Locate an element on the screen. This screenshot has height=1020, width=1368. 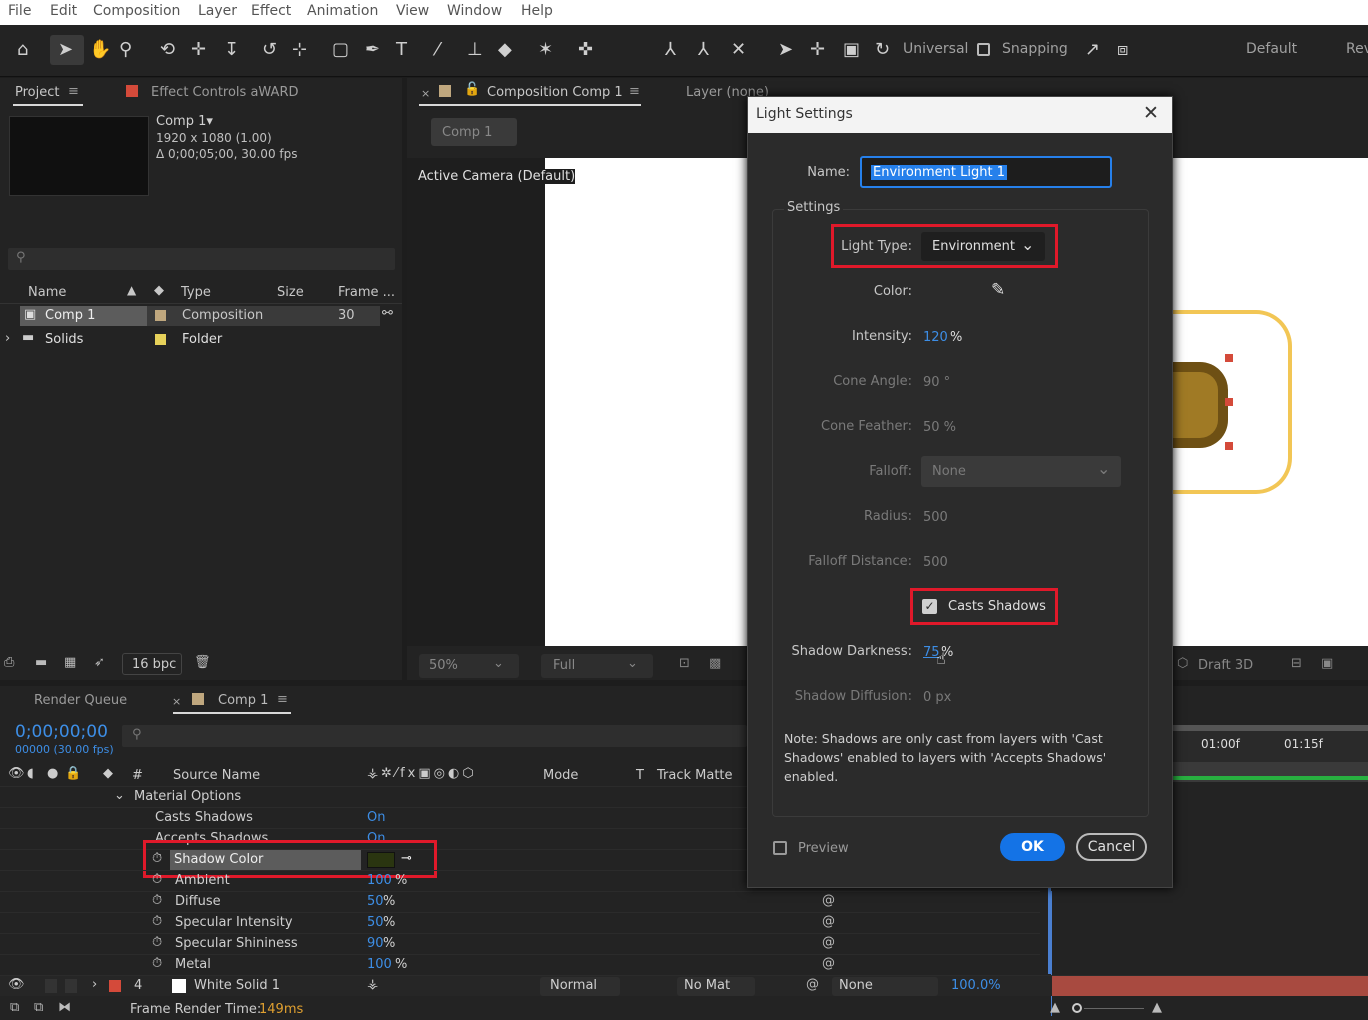
gizmo-move-icon: ✛ is located at coordinates (817, 50).